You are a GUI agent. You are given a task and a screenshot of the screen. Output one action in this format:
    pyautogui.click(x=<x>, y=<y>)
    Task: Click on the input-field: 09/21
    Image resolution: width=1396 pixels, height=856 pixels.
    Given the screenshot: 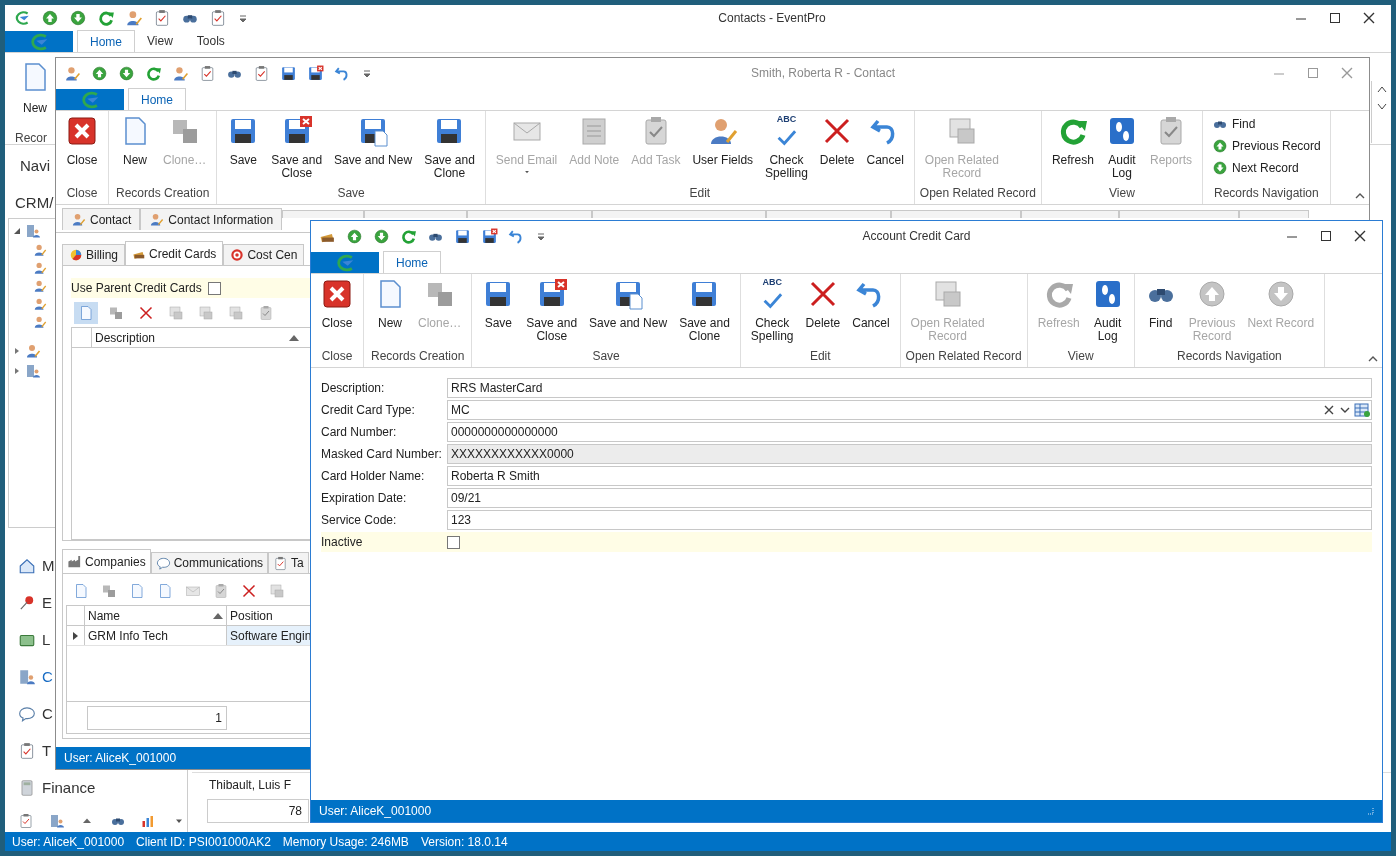 What is the action you would take?
    pyautogui.click(x=909, y=498)
    